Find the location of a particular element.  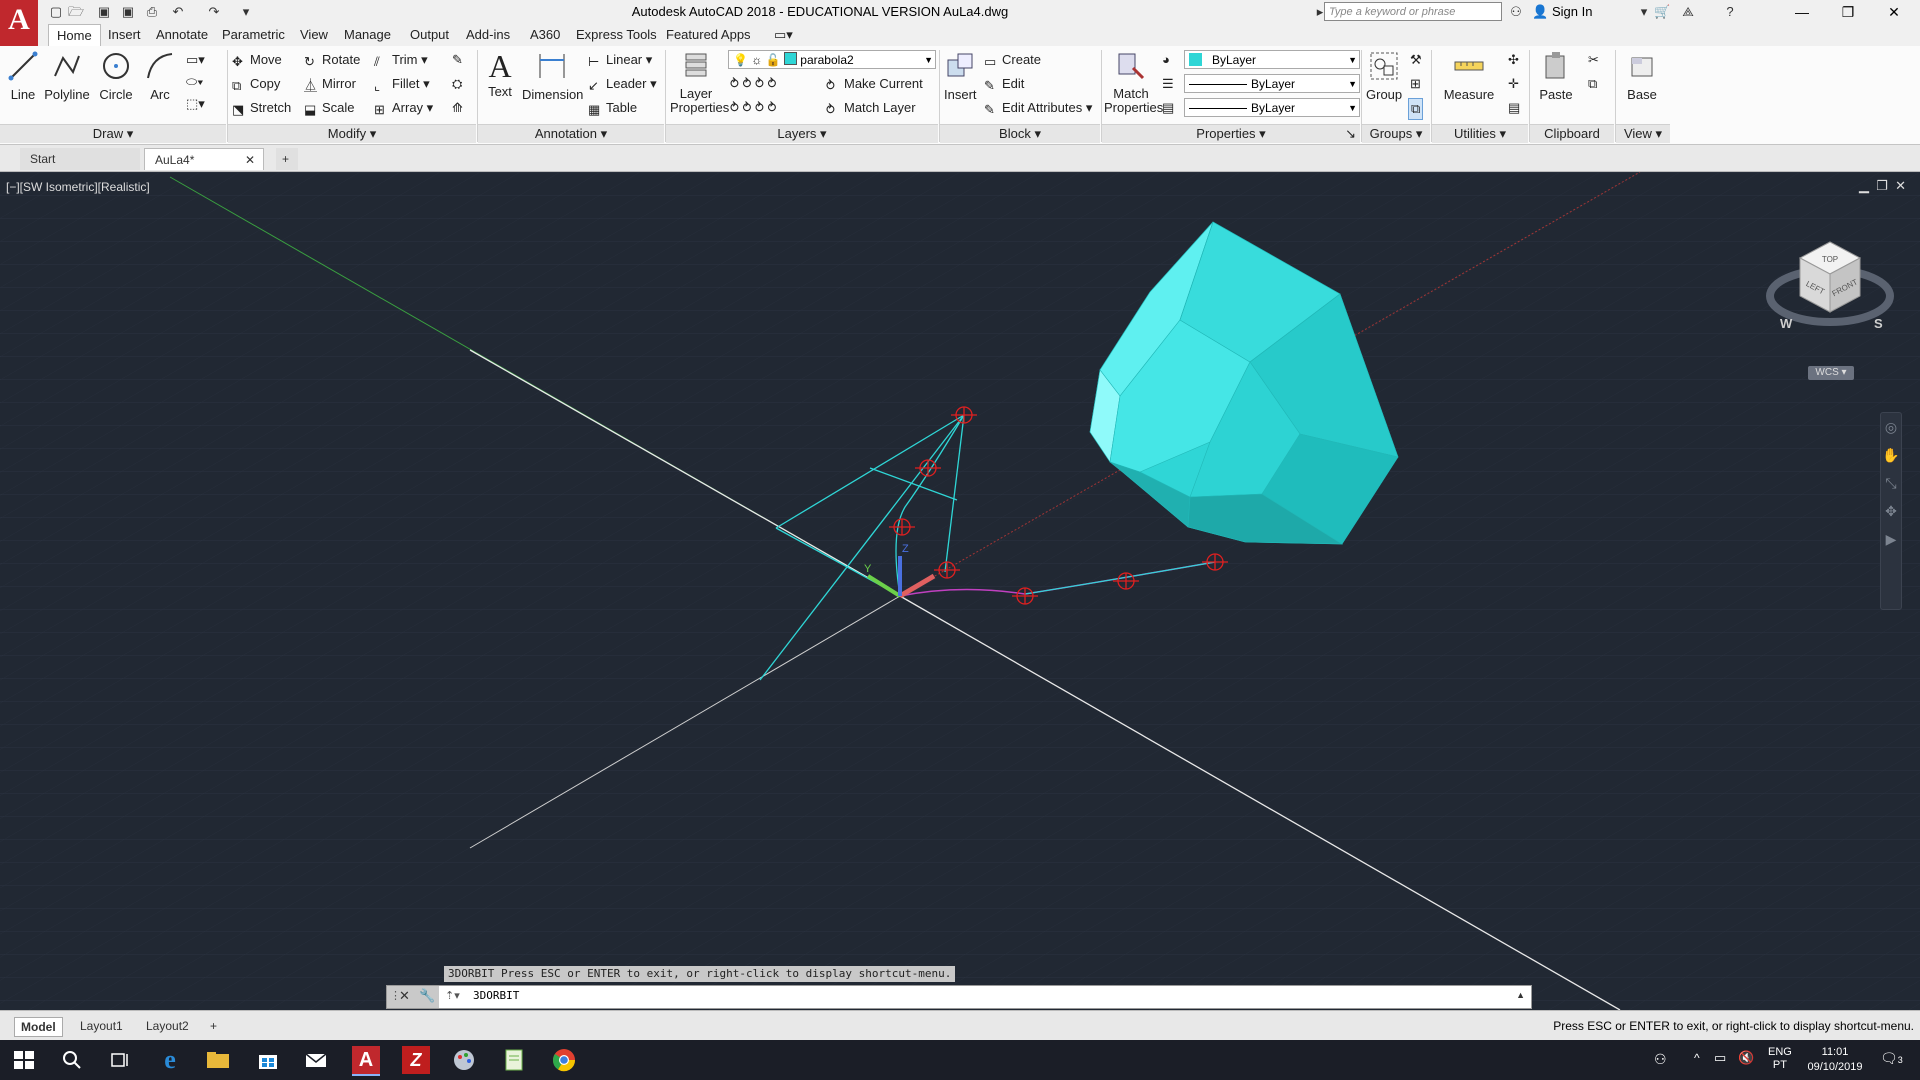

notepad-icon is located at coordinates (514, 1060).